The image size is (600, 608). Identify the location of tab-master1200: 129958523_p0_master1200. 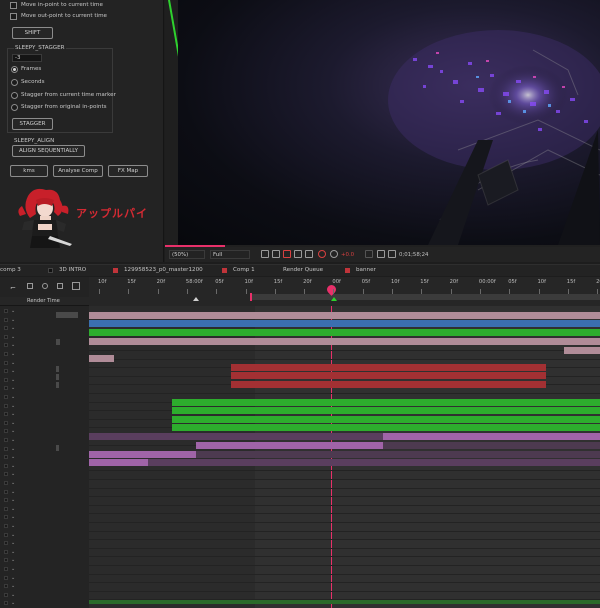
(158, 270).